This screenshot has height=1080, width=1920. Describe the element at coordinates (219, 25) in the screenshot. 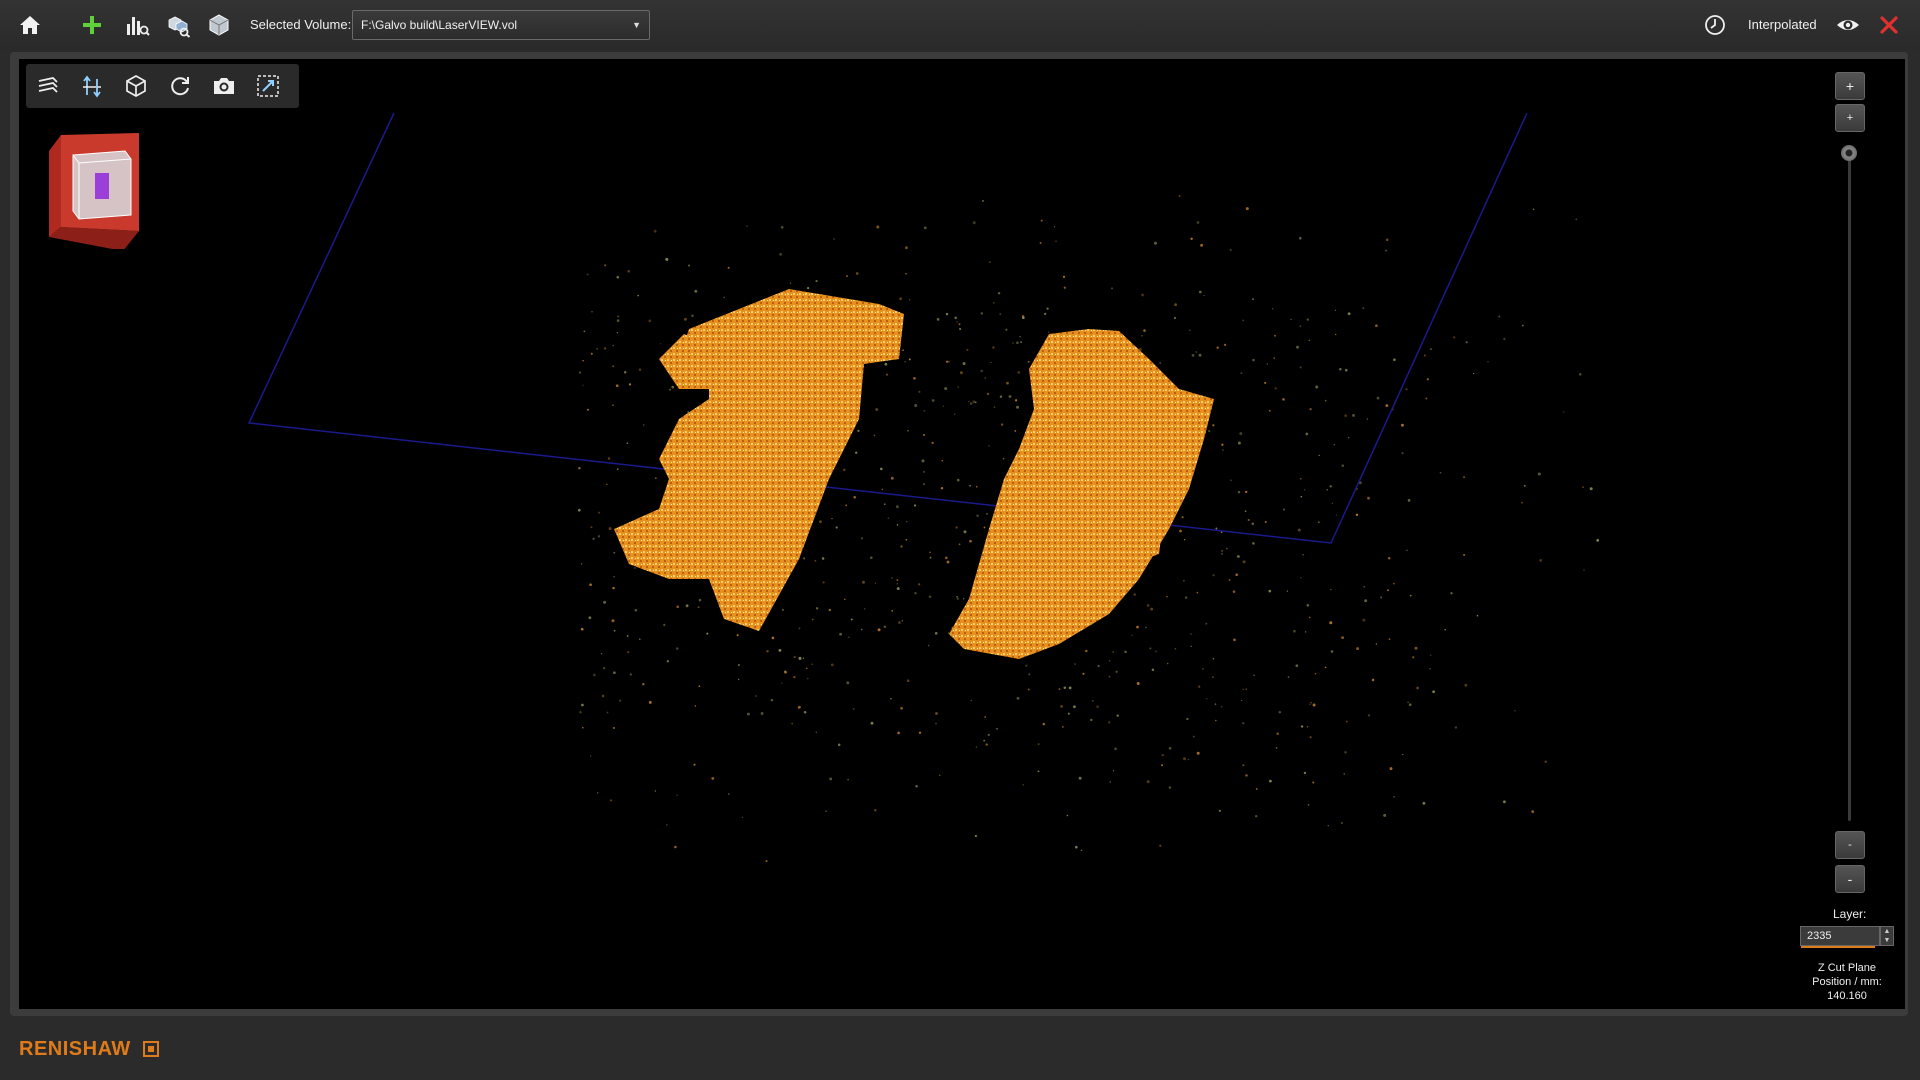

I see `volume-icon` at that location.